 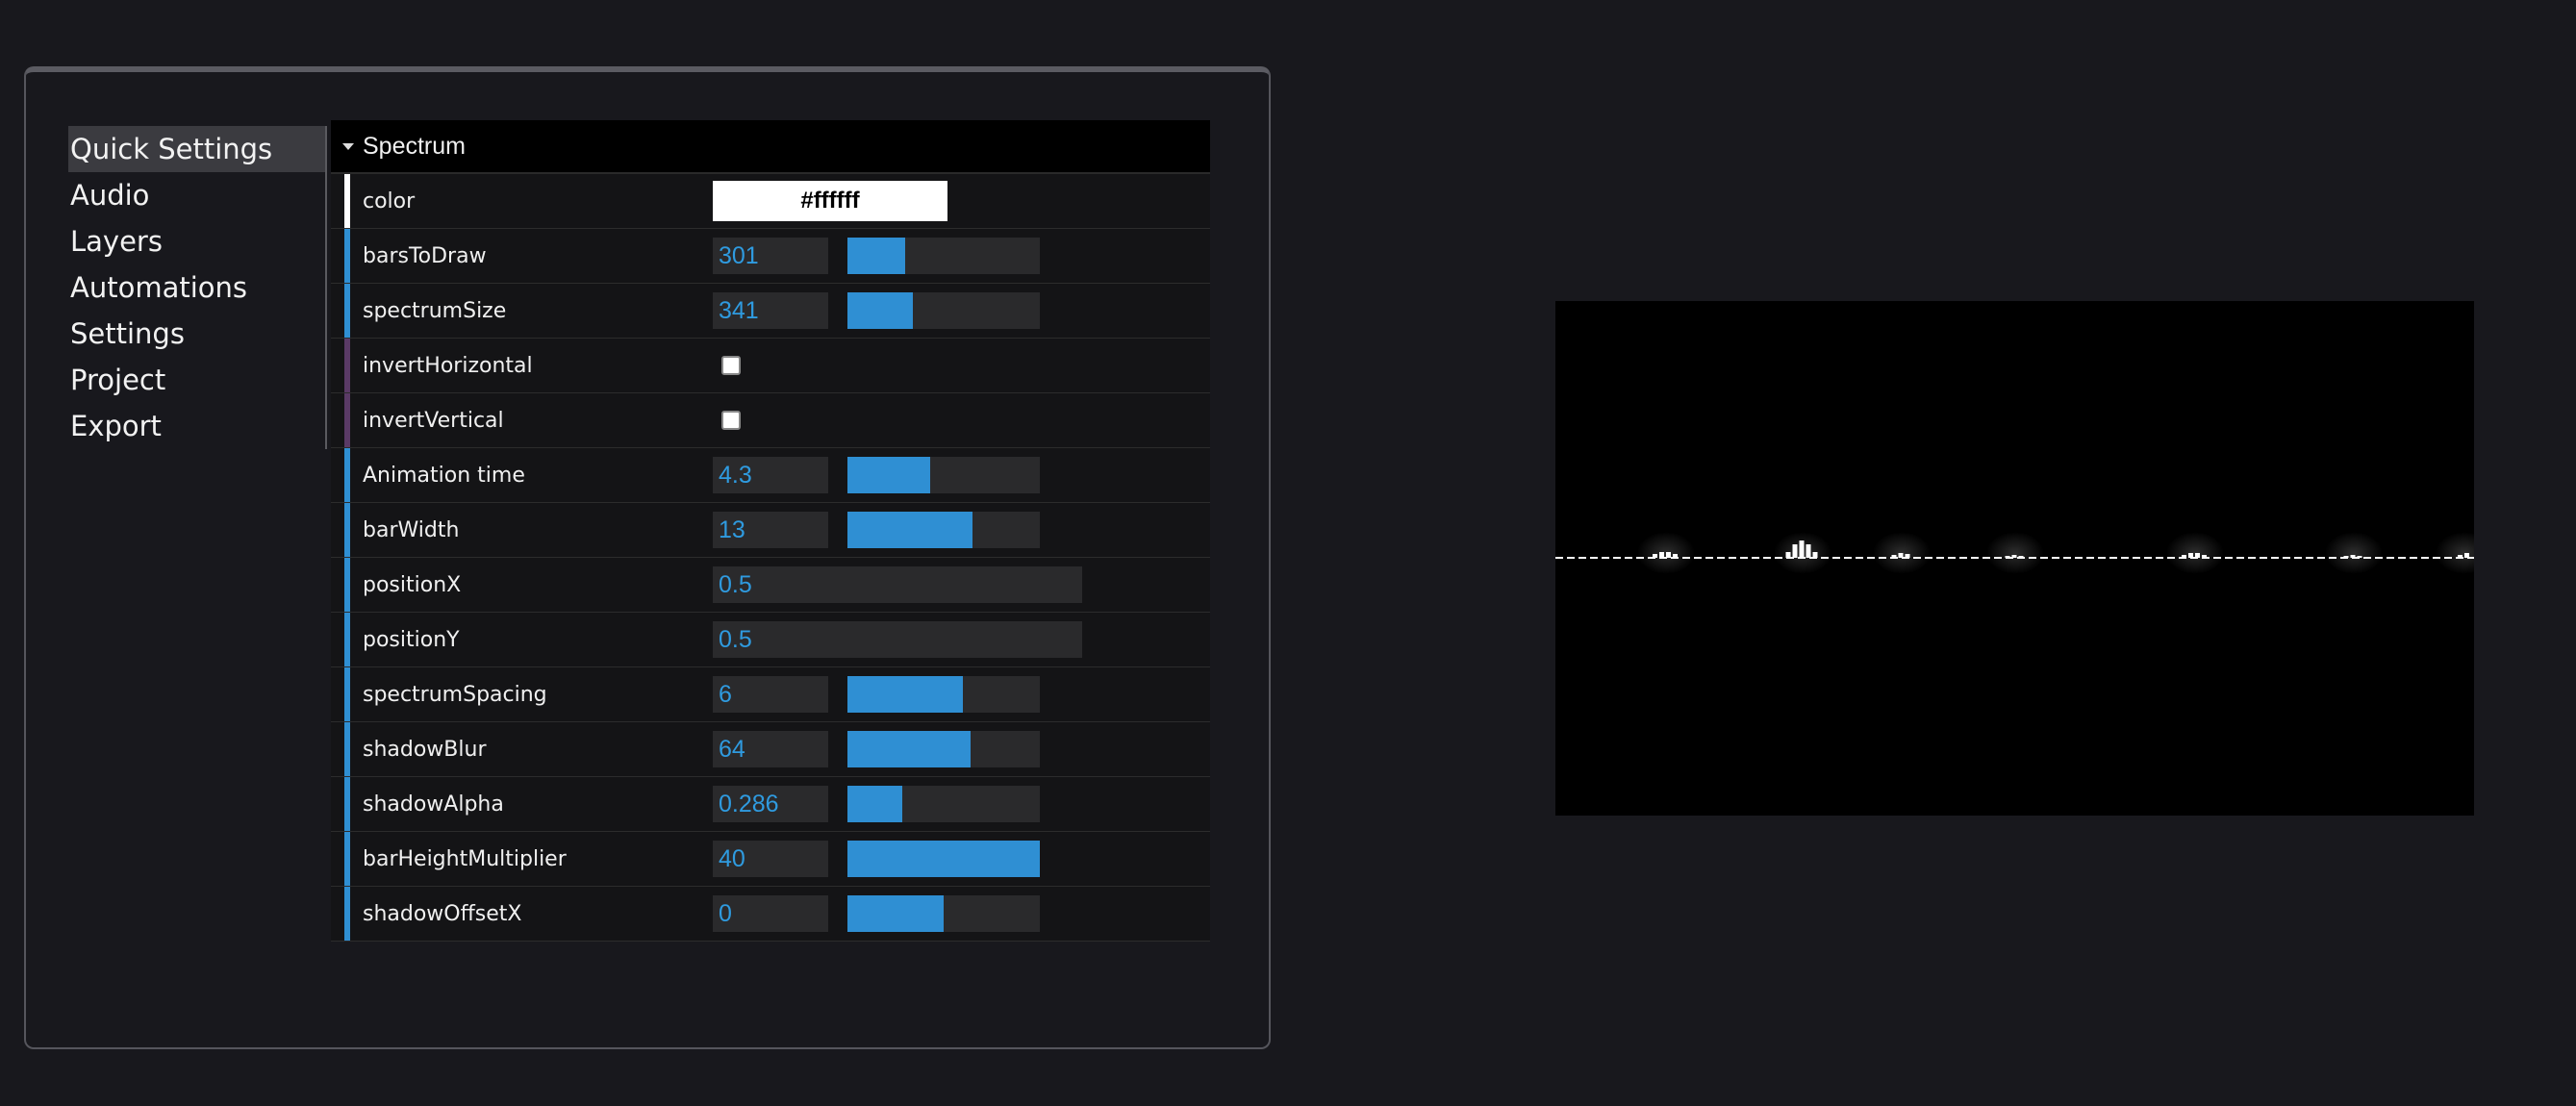 I want to click on control-label: barHeightMultiplier, so click(x=465, y=859).